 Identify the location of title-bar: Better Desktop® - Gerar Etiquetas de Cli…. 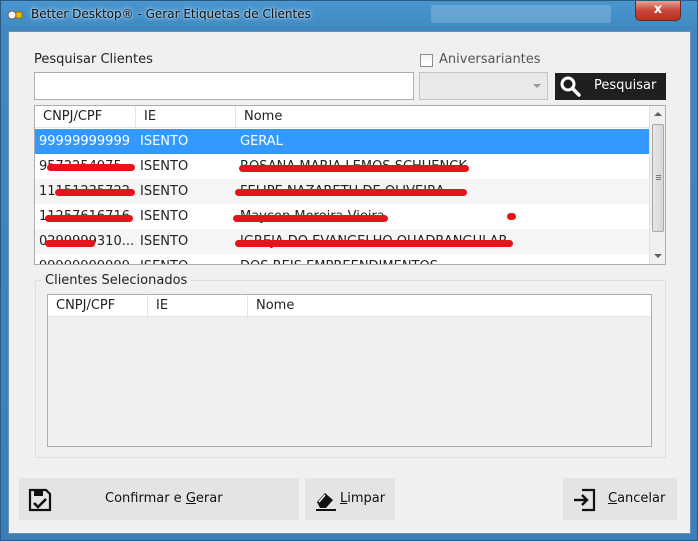
(349, 16).